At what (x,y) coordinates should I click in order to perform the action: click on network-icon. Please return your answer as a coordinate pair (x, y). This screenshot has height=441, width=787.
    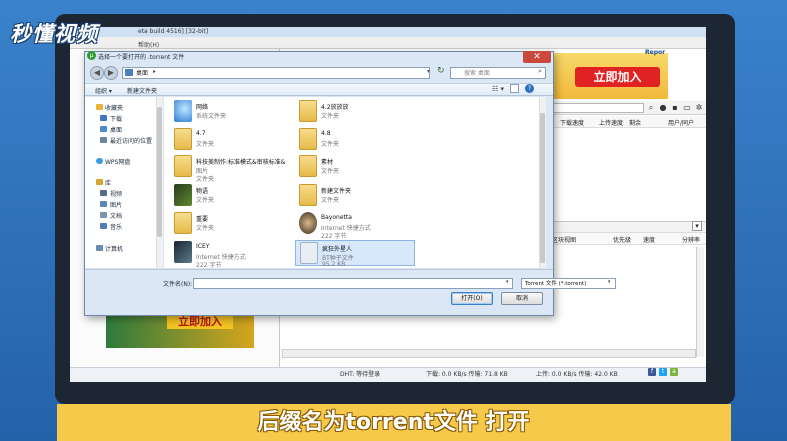
    Looking at the image, I should click on (183, 111).